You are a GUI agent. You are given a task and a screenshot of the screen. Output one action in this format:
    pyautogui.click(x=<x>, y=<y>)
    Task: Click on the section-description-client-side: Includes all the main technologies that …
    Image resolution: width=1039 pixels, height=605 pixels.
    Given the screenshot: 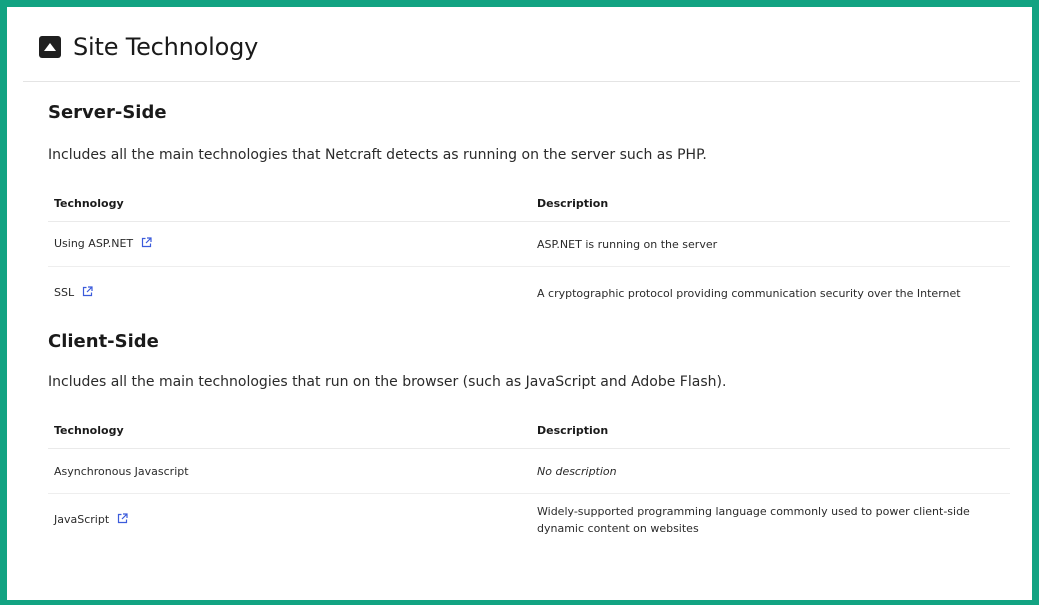 What is the action you would take?
    pyautogui.click(x=387, y=382)
    